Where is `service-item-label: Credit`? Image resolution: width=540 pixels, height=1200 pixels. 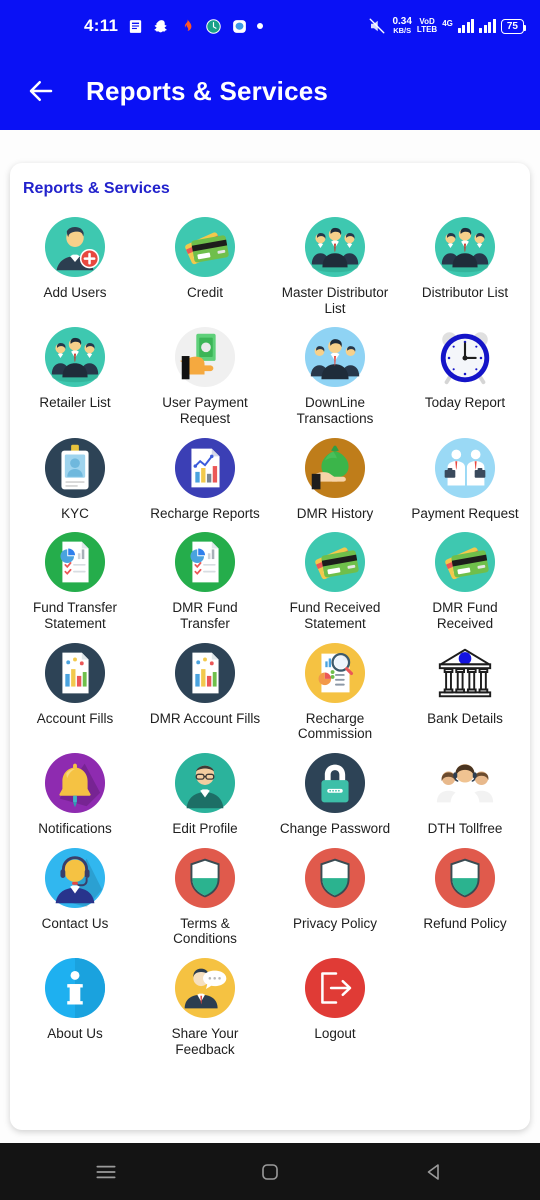
service-item-label: Credit is located at coordinates (204, 292).